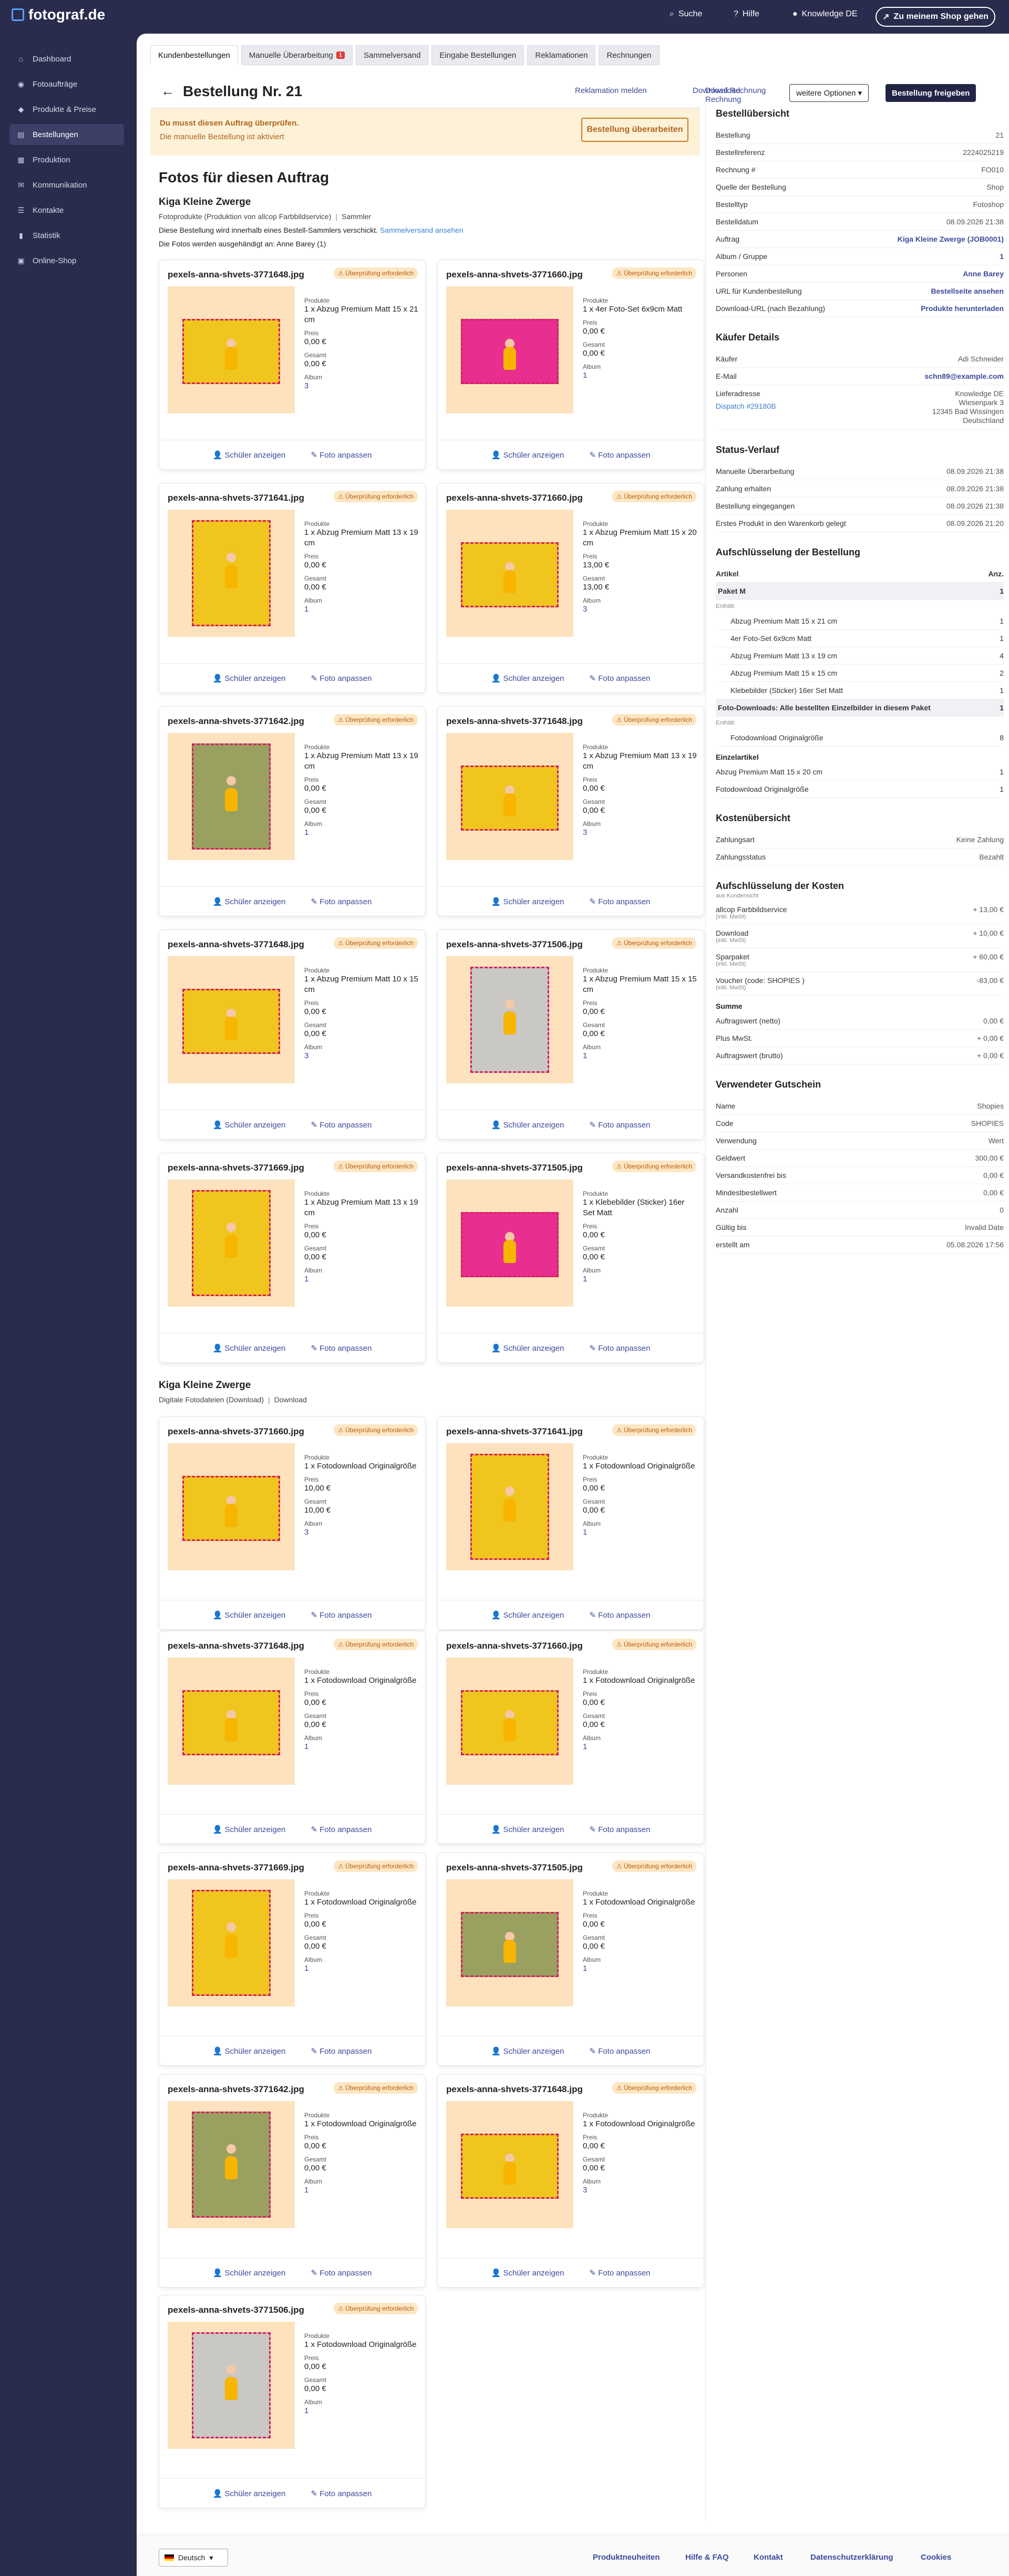 The height and width of the screenshot is (2576, 1009). What do you see at coordinates (66, 84) in the screenshot?
I see `sidebar-item-fotoauftr-ge: ◉ Fotoaufträge` at bounding box center [66, 84].